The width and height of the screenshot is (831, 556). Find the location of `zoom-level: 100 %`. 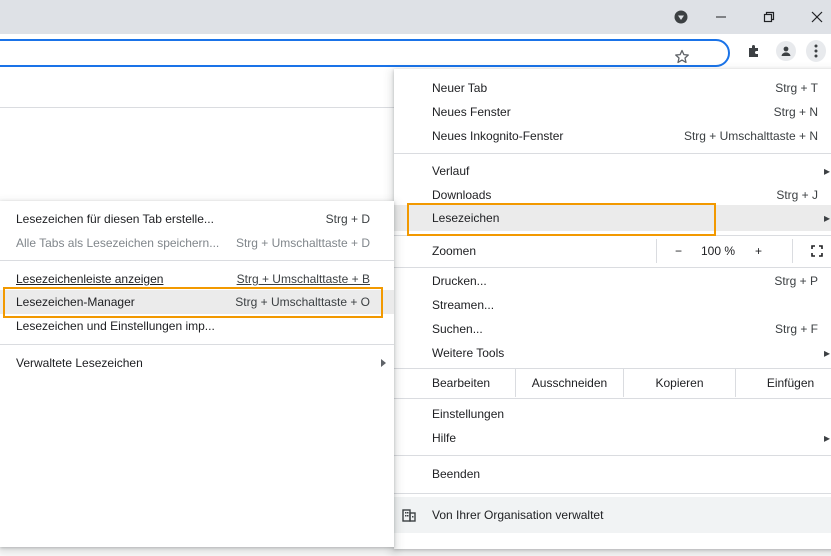

zoom-level: 100 % is located at coordinates (718, 251).